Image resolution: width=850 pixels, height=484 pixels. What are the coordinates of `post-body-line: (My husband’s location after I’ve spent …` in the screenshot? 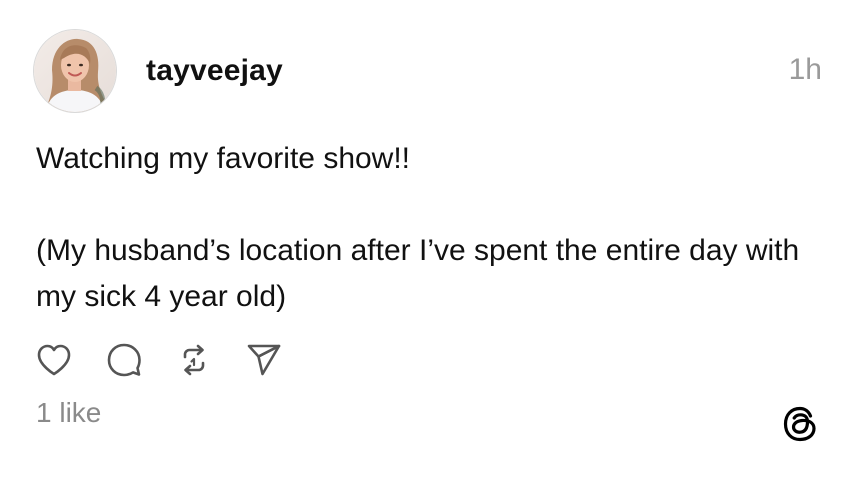 It's located at (418, 273).